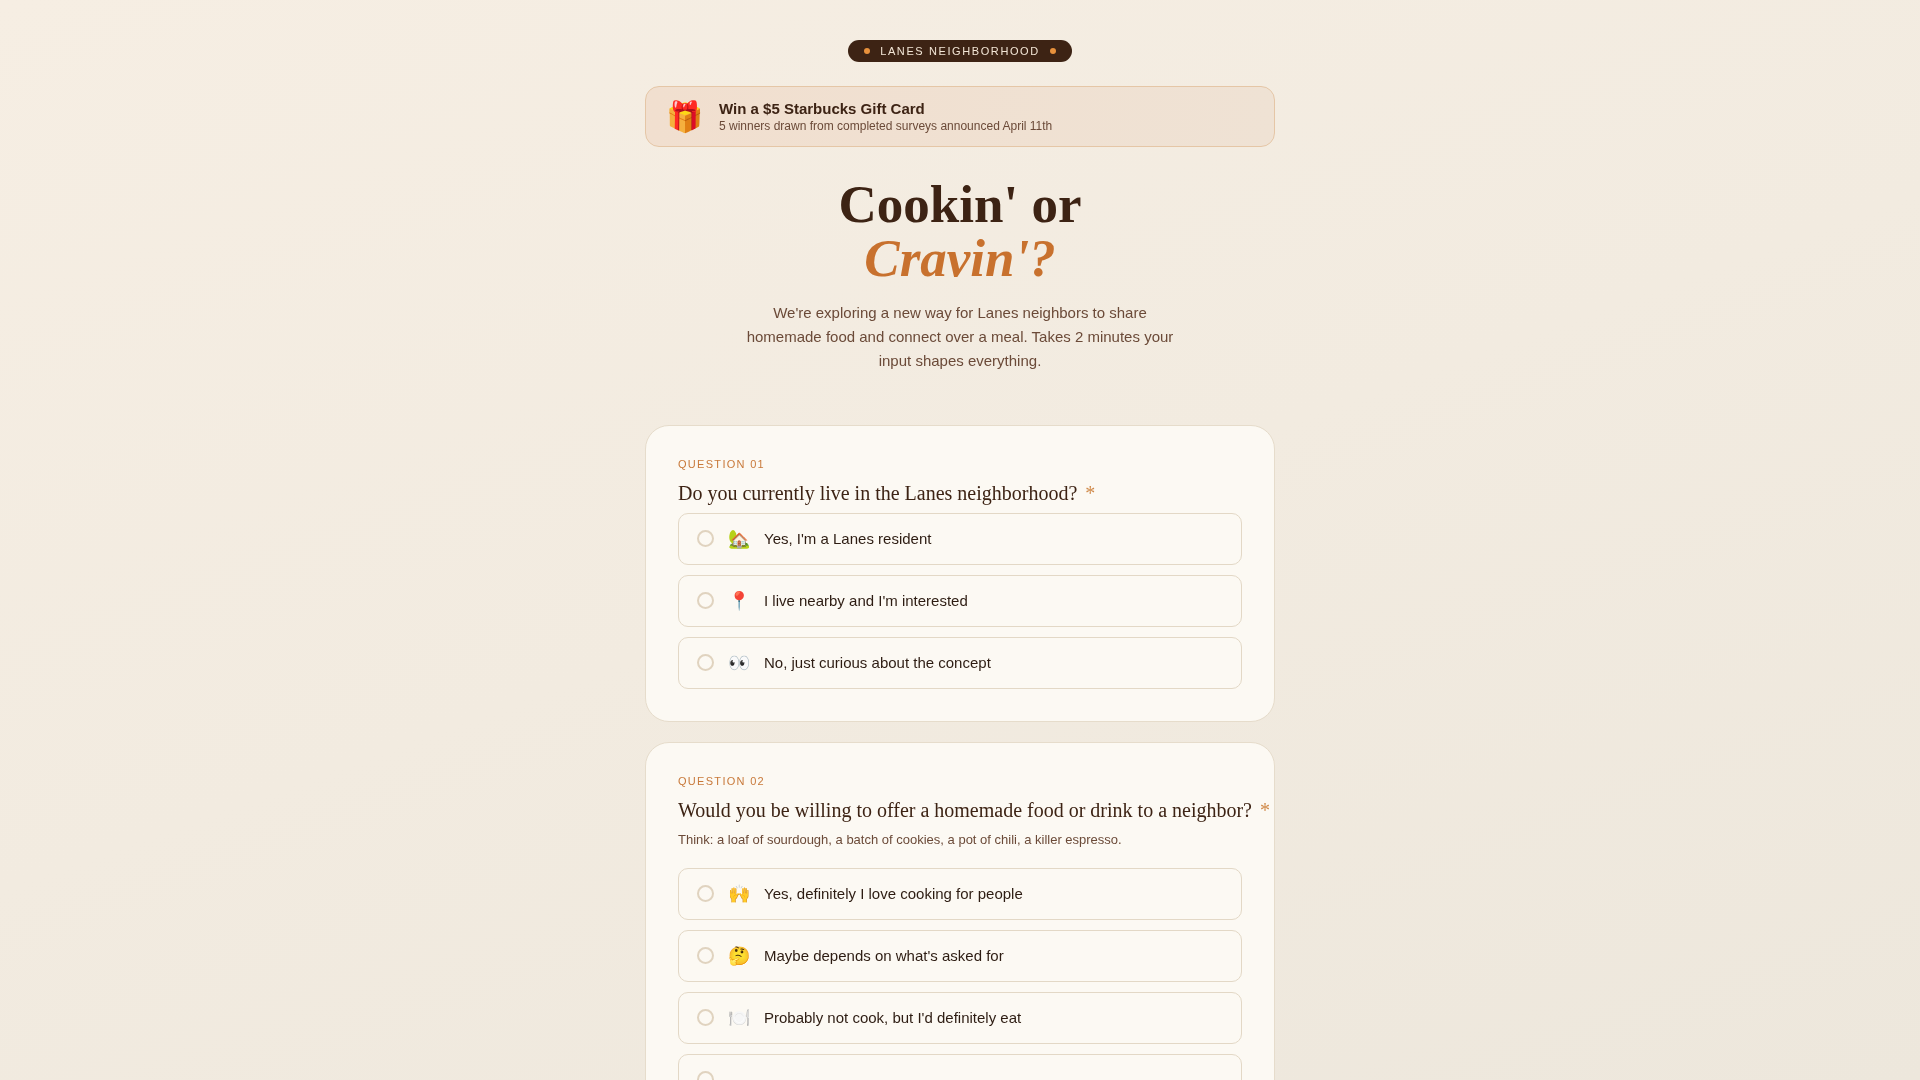 The width and height of the screenshot is (1920, 1080). What do you see at coordinates (739, 600) in the screenshot?
I see `emoji-icon: 📍` at bounding box center [739, 600].